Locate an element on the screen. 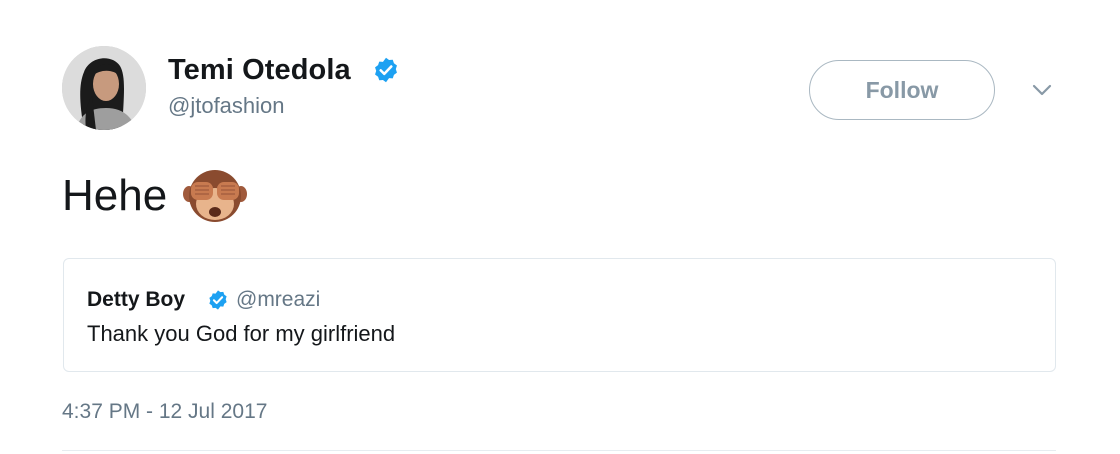  tweet-timestamp: 4:37 PM - 12 Jul 2017 is located at coordinates (164, 412).